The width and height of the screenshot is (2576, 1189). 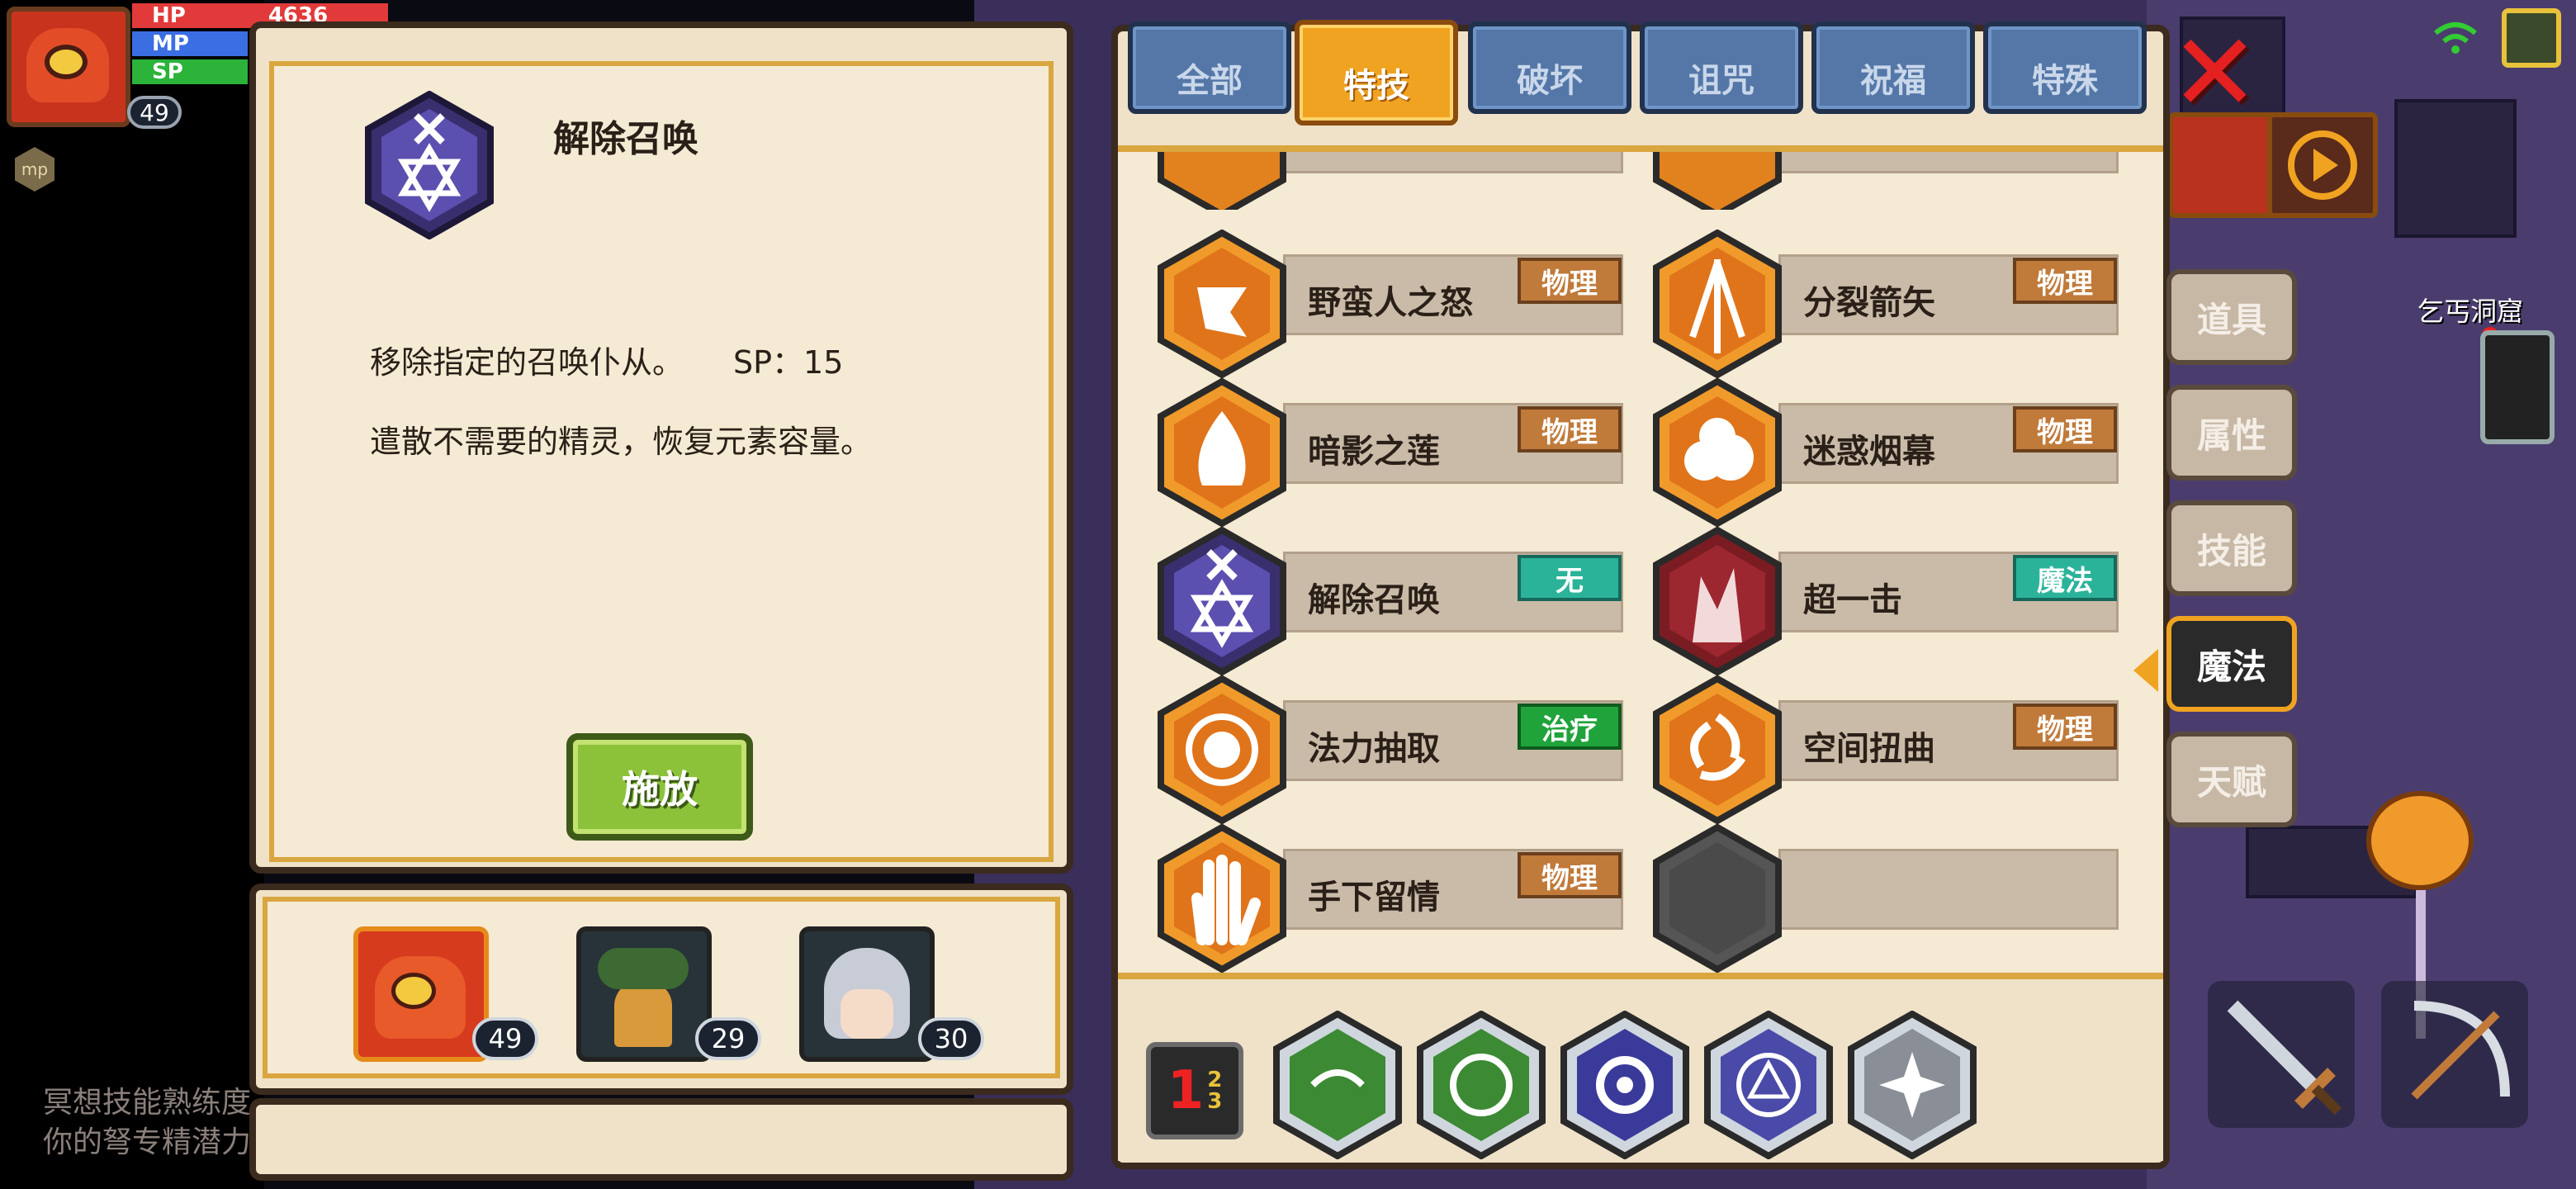 I want to click on skill-tag-none: 无, so click(x=1570, y=578).